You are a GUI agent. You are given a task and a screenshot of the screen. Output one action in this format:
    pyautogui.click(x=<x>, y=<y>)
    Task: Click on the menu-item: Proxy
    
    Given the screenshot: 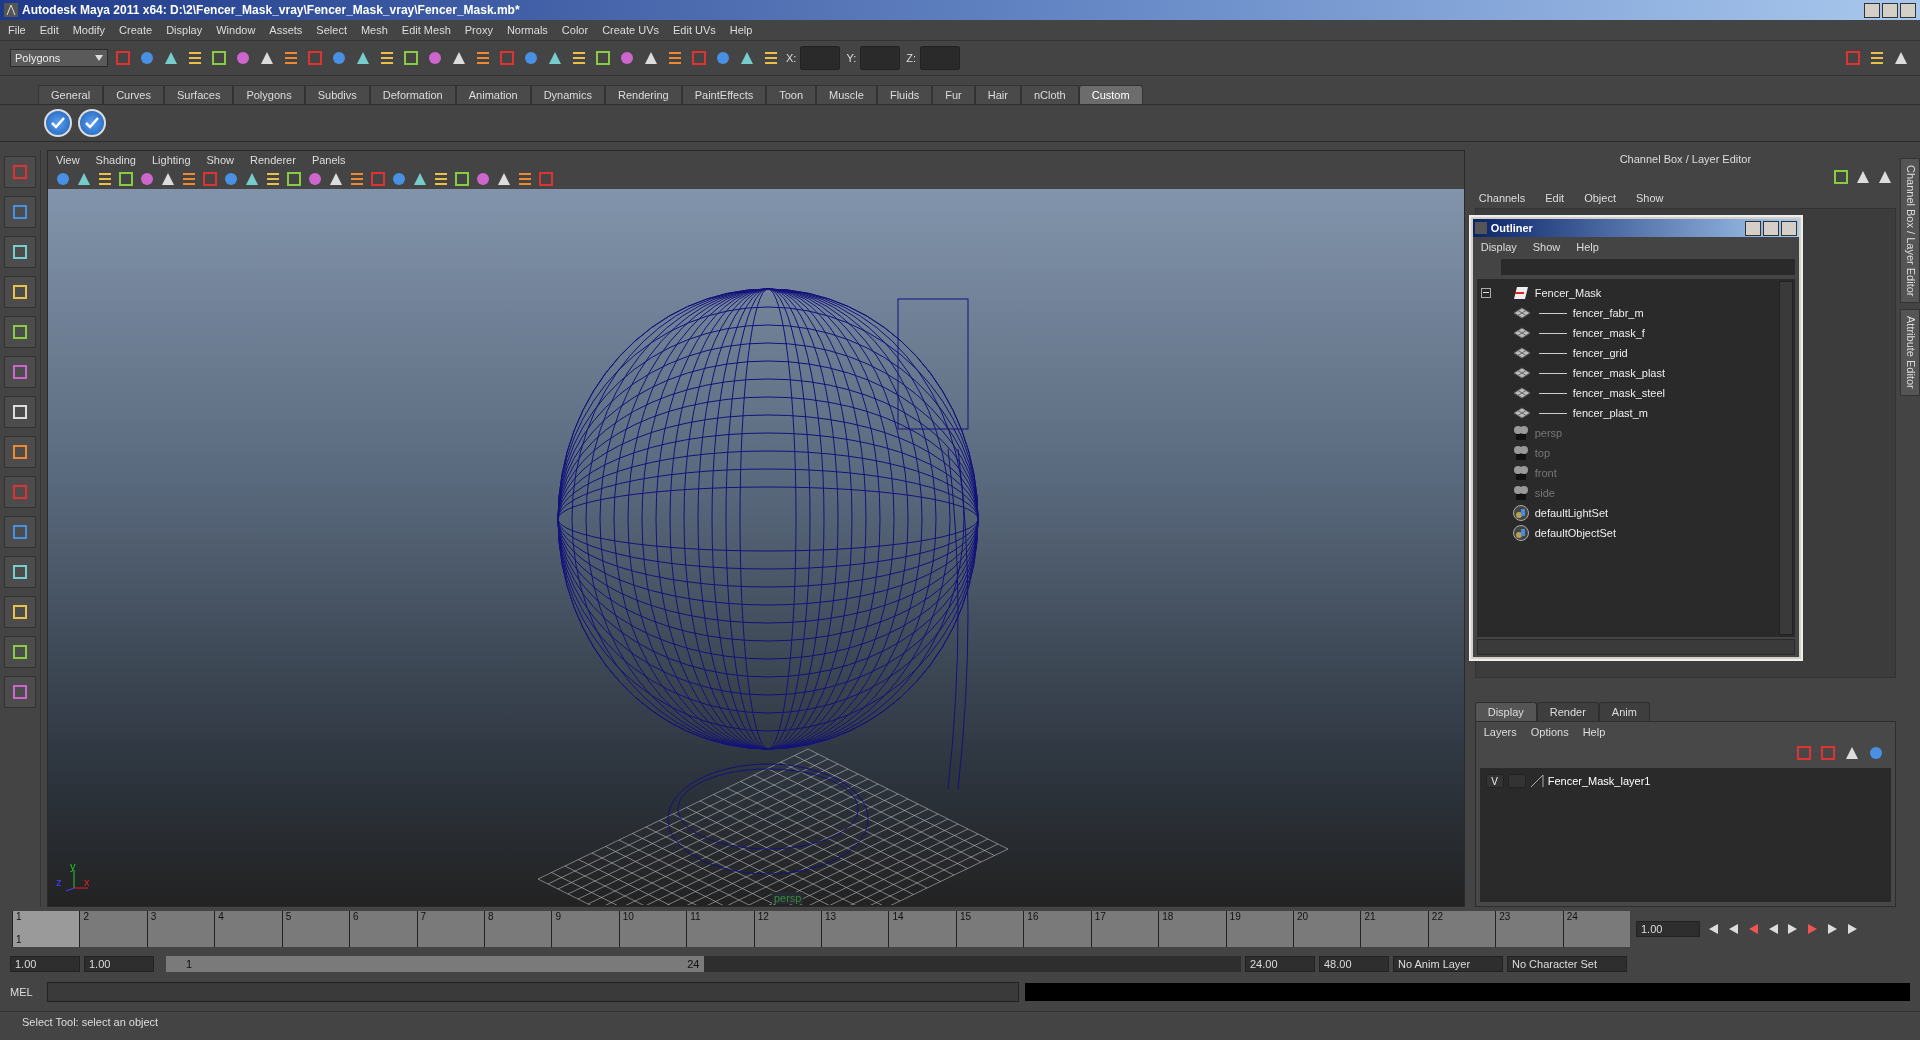 What is the action you would take?
    pyautogui.click(x=478, y=30)
    